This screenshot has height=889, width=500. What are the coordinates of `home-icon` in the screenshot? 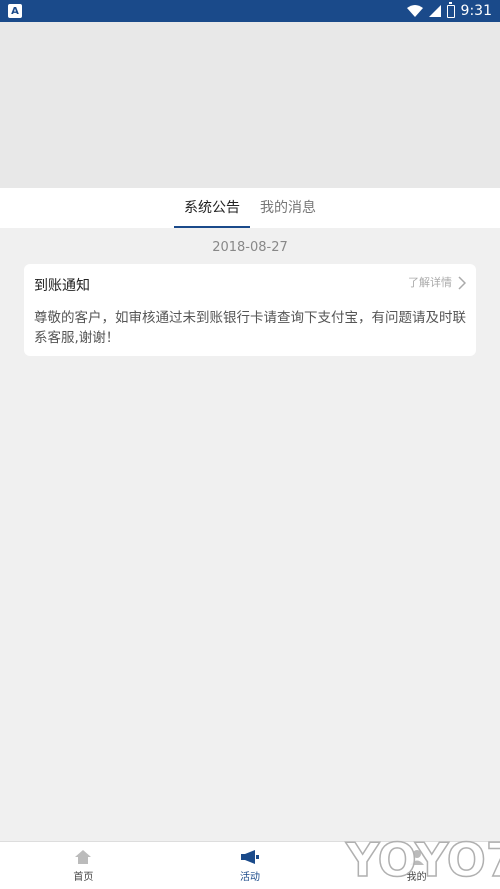 It's located at (83, 856).